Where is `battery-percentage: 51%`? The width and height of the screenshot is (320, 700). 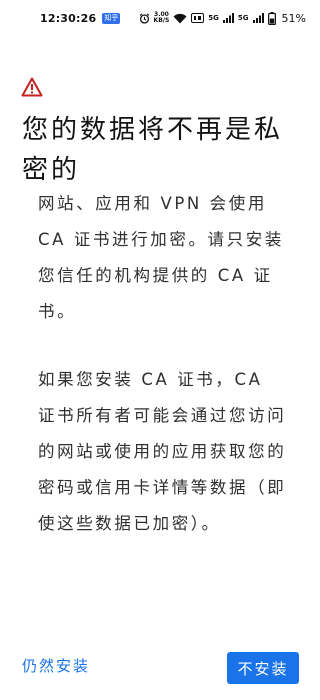 battery-percentage: 51% is located at coordinates (293, 18).